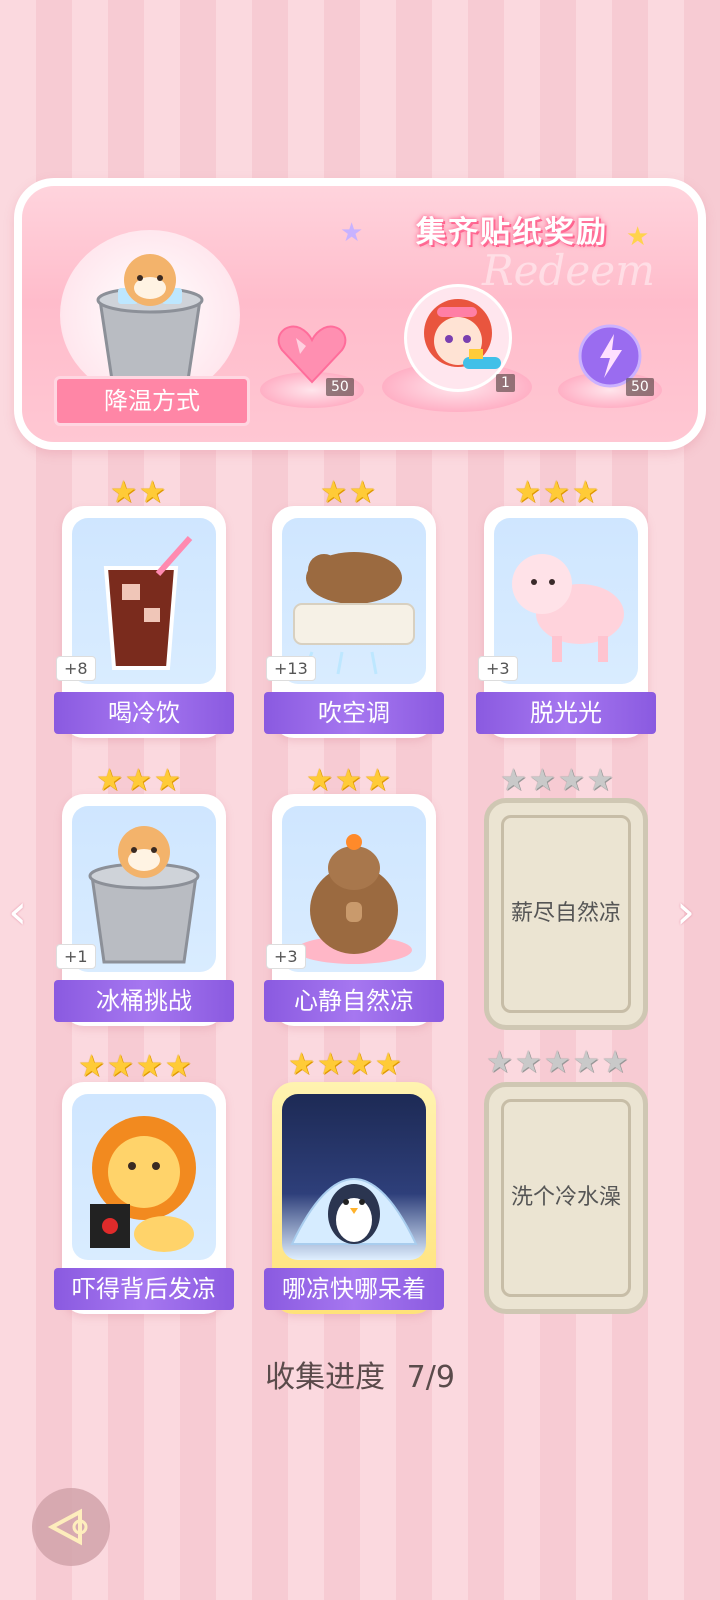  What do you see at coordinates (354, 1177) in the screenshot?
I see `penguin-igloo-icon` at bounding box center [354, 1177].